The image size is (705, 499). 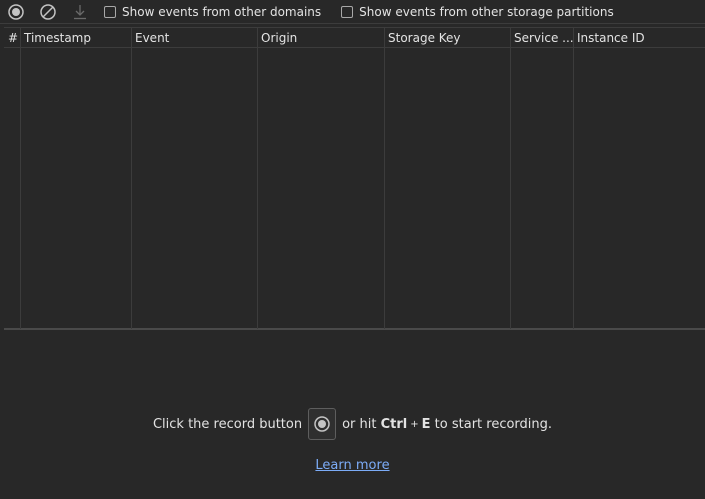 I want to click on record-button, so click(x=16, y=12).